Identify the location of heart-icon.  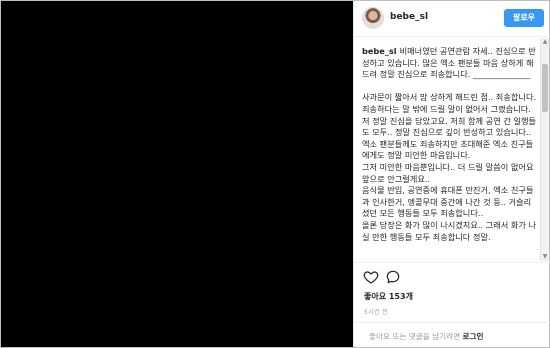
(371, 277).